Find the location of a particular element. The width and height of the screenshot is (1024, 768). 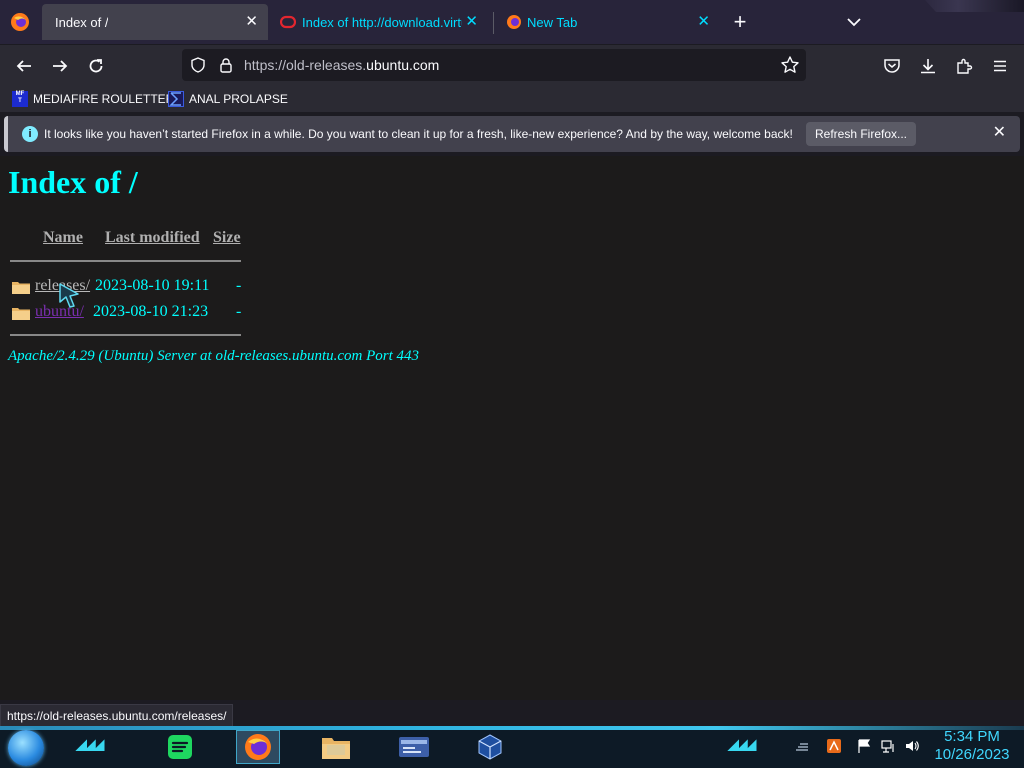

bookmark-mediafire-rouletter: MF T MEDIAFIRE ROULETTER is located at coordinates (93, 99).